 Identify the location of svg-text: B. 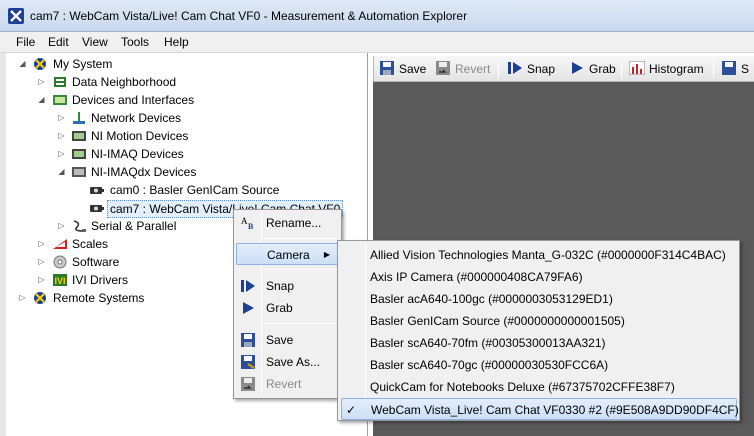
(251, 226).